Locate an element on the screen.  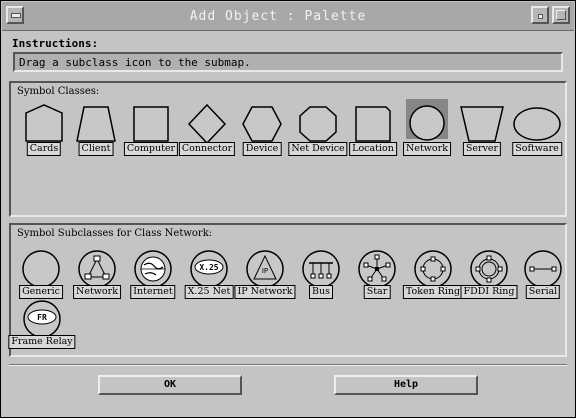
globe-icon is located at coordinates (153, 269).